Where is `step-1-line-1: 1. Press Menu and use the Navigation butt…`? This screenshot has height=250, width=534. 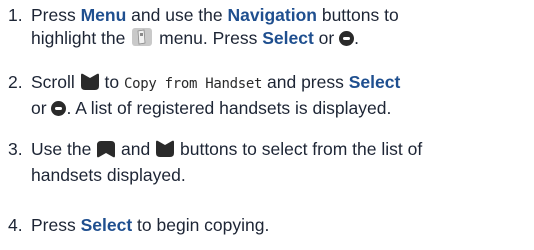 step-1-line-1: 1. Press Menu and use the Navigation butt… is located at coordinates (268, 15).